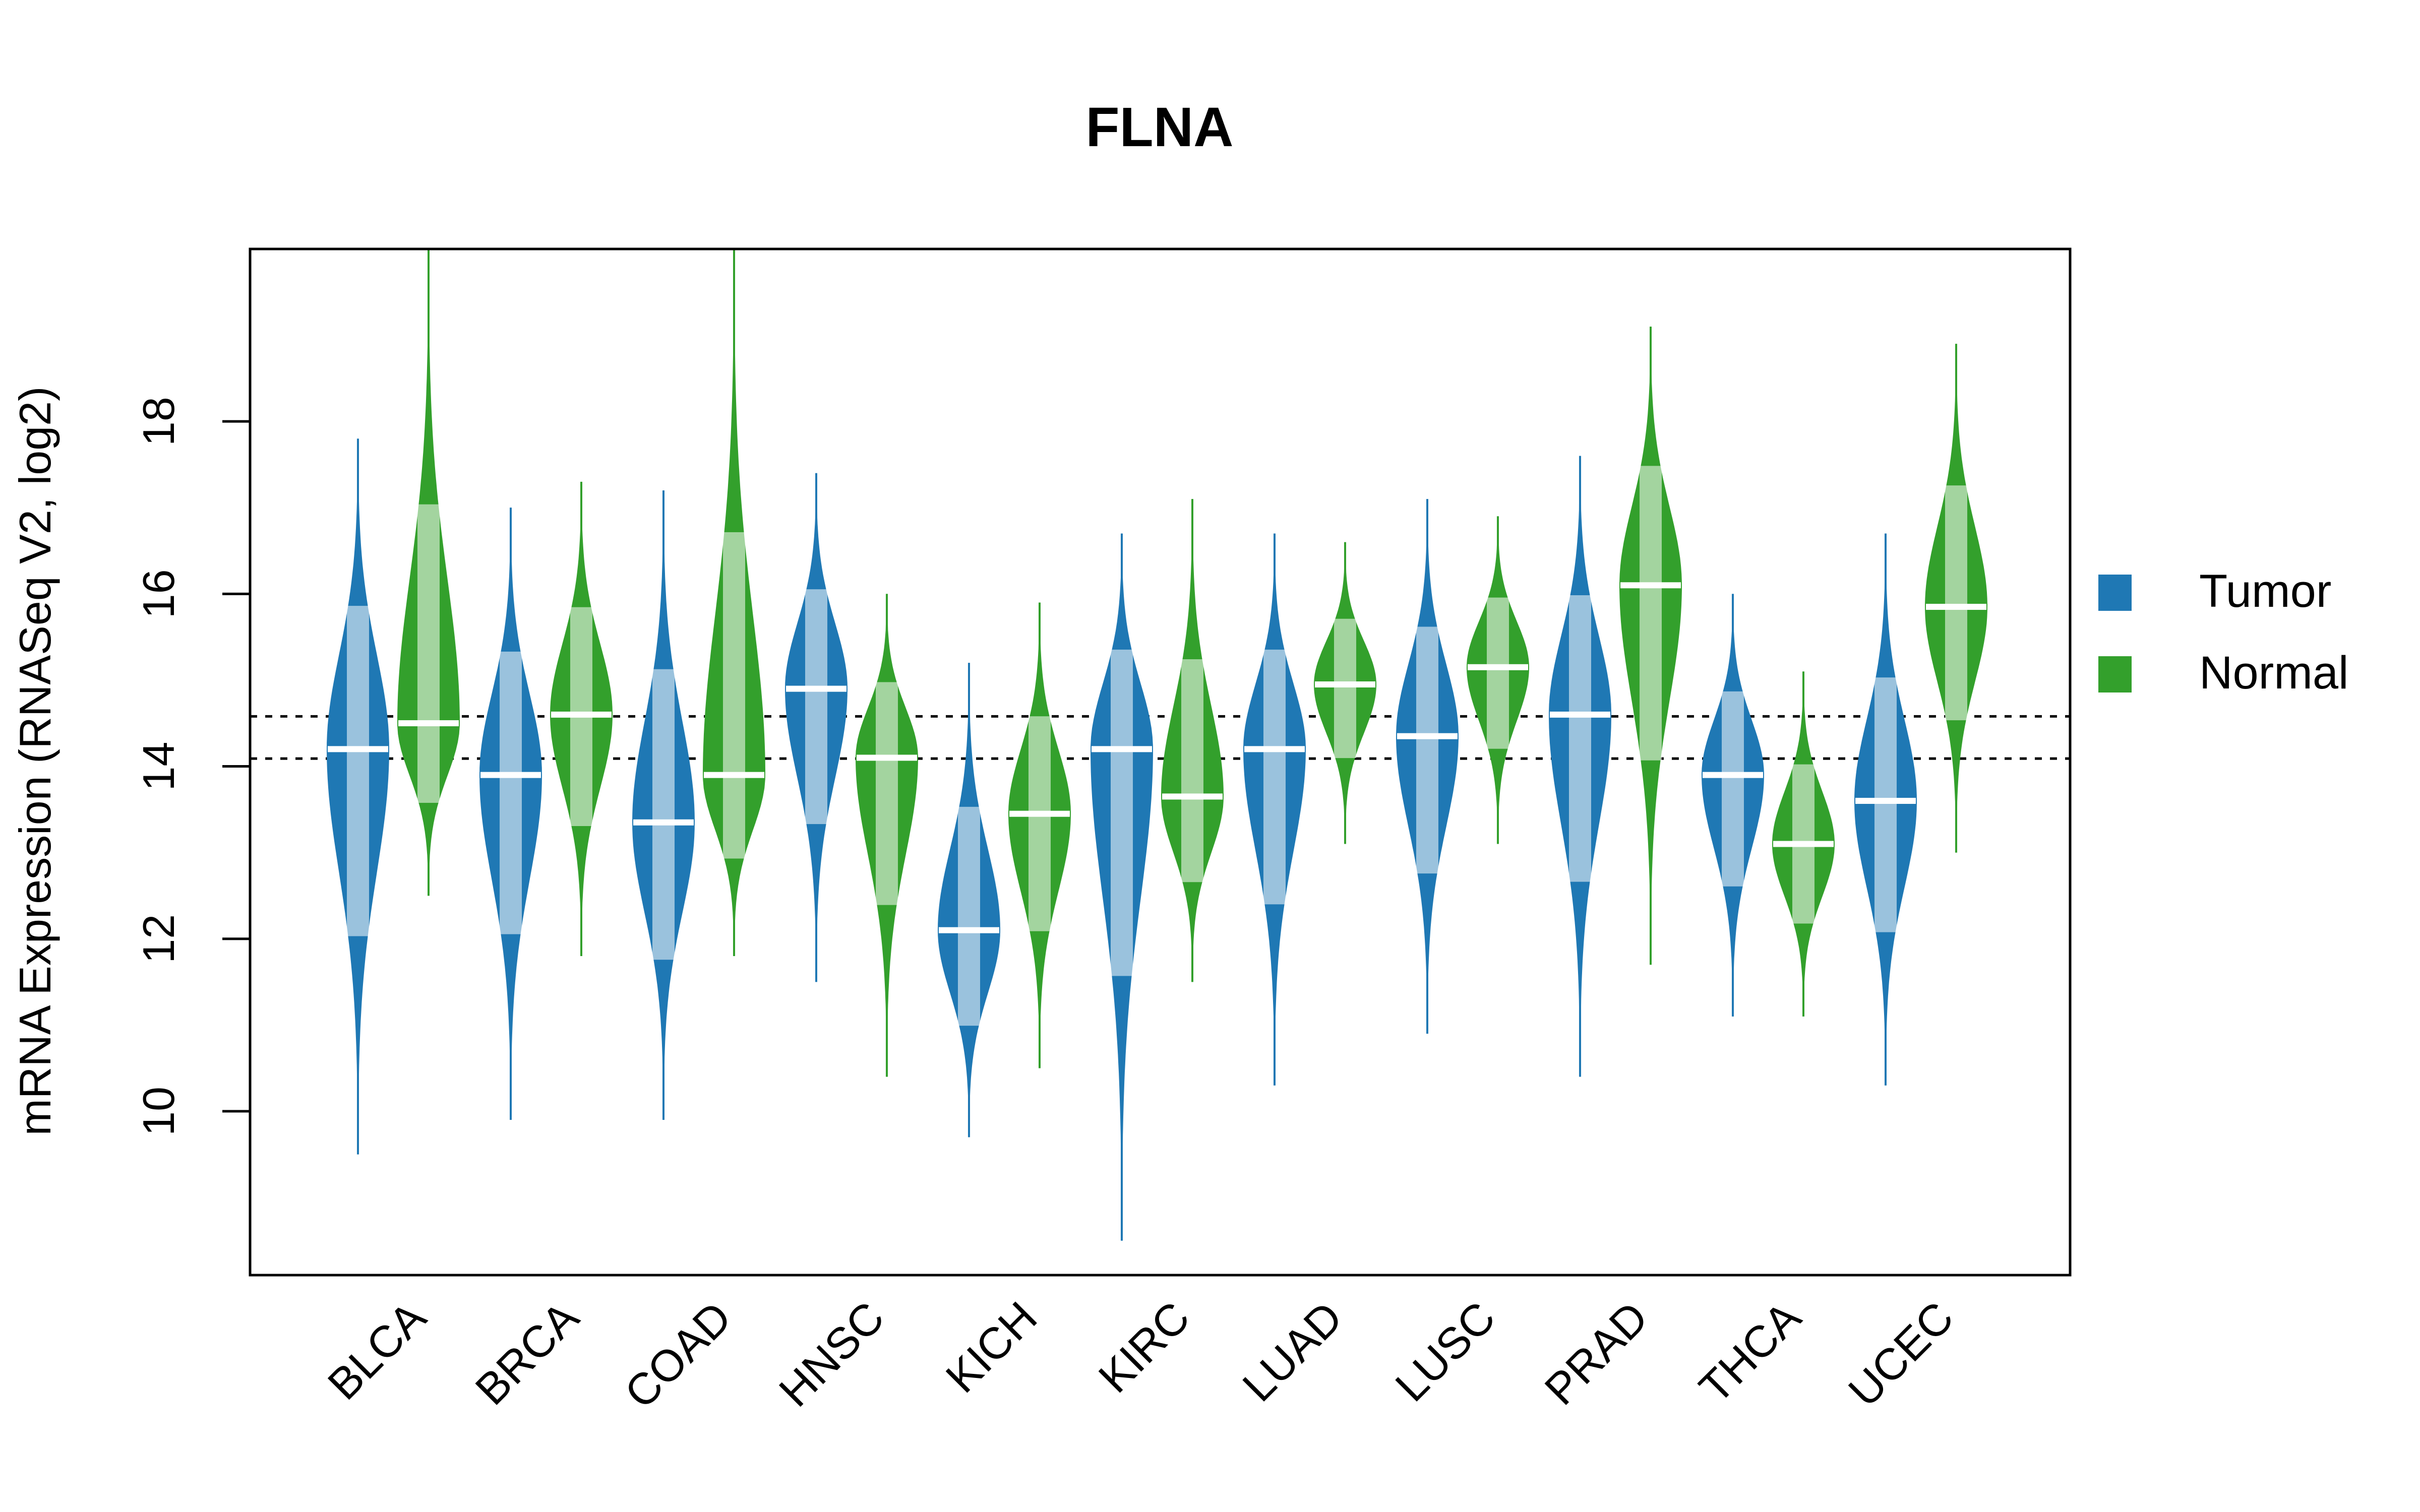  I want to click on legend-label-tumor: Tumor, so click(2265, 591).